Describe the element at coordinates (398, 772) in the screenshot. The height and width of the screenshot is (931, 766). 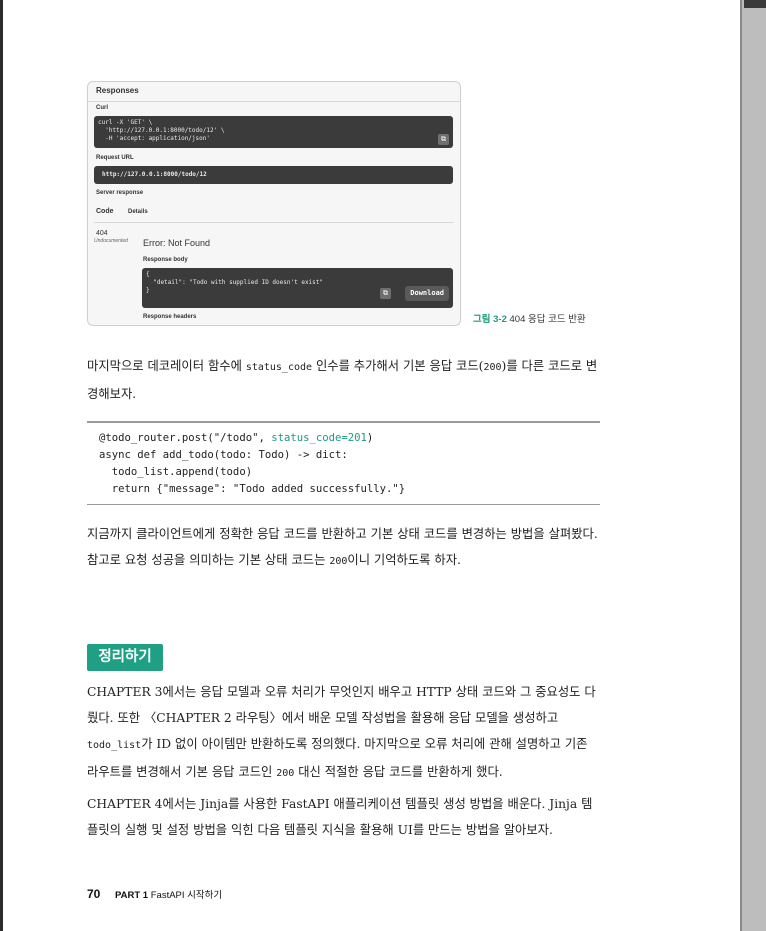
I see `text: 대신 적절한 응답 코드를 반환하게 했다.` at that location.